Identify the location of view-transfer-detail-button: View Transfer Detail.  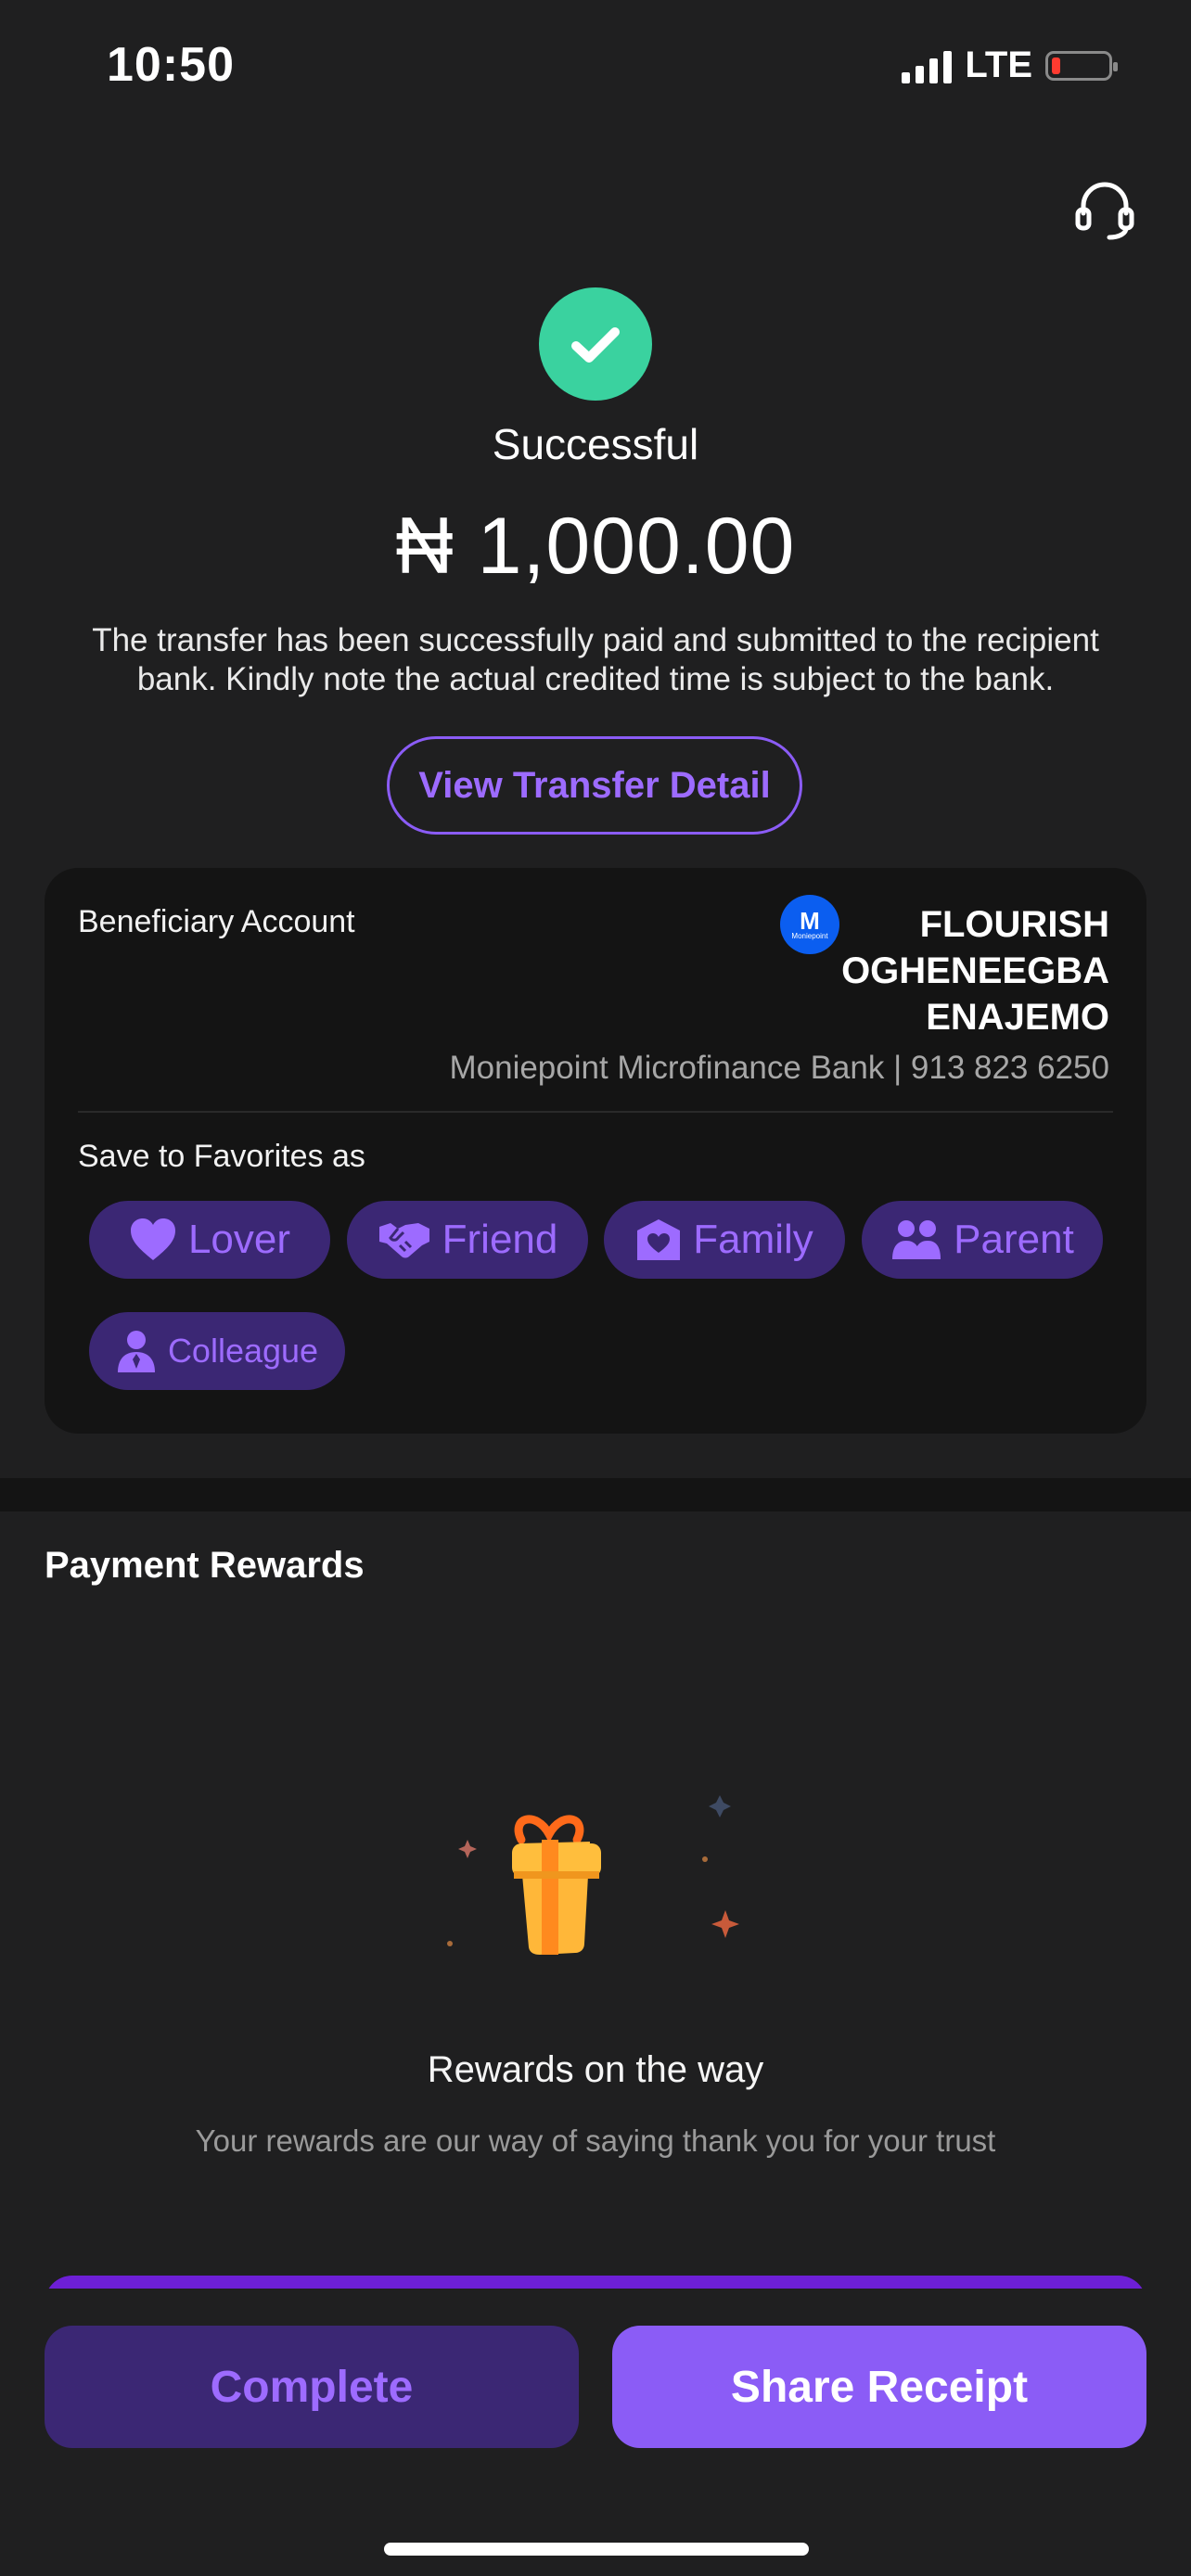
(594, 786).